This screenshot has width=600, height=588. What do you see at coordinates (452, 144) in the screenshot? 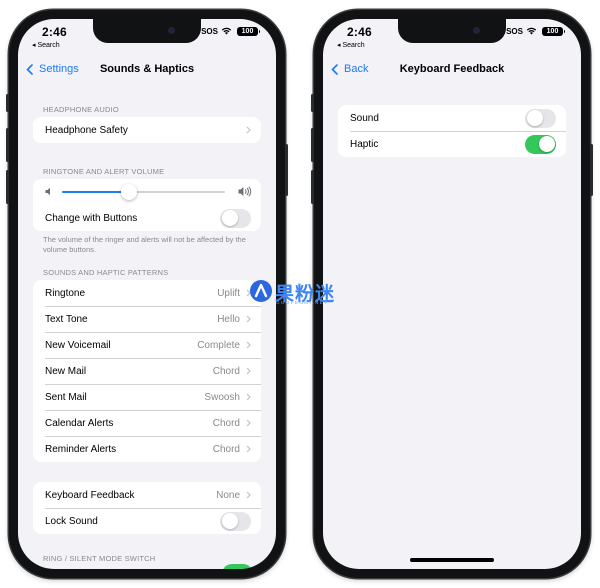
I see `haptic-row: Haptic` at bounding box center [452, 144].